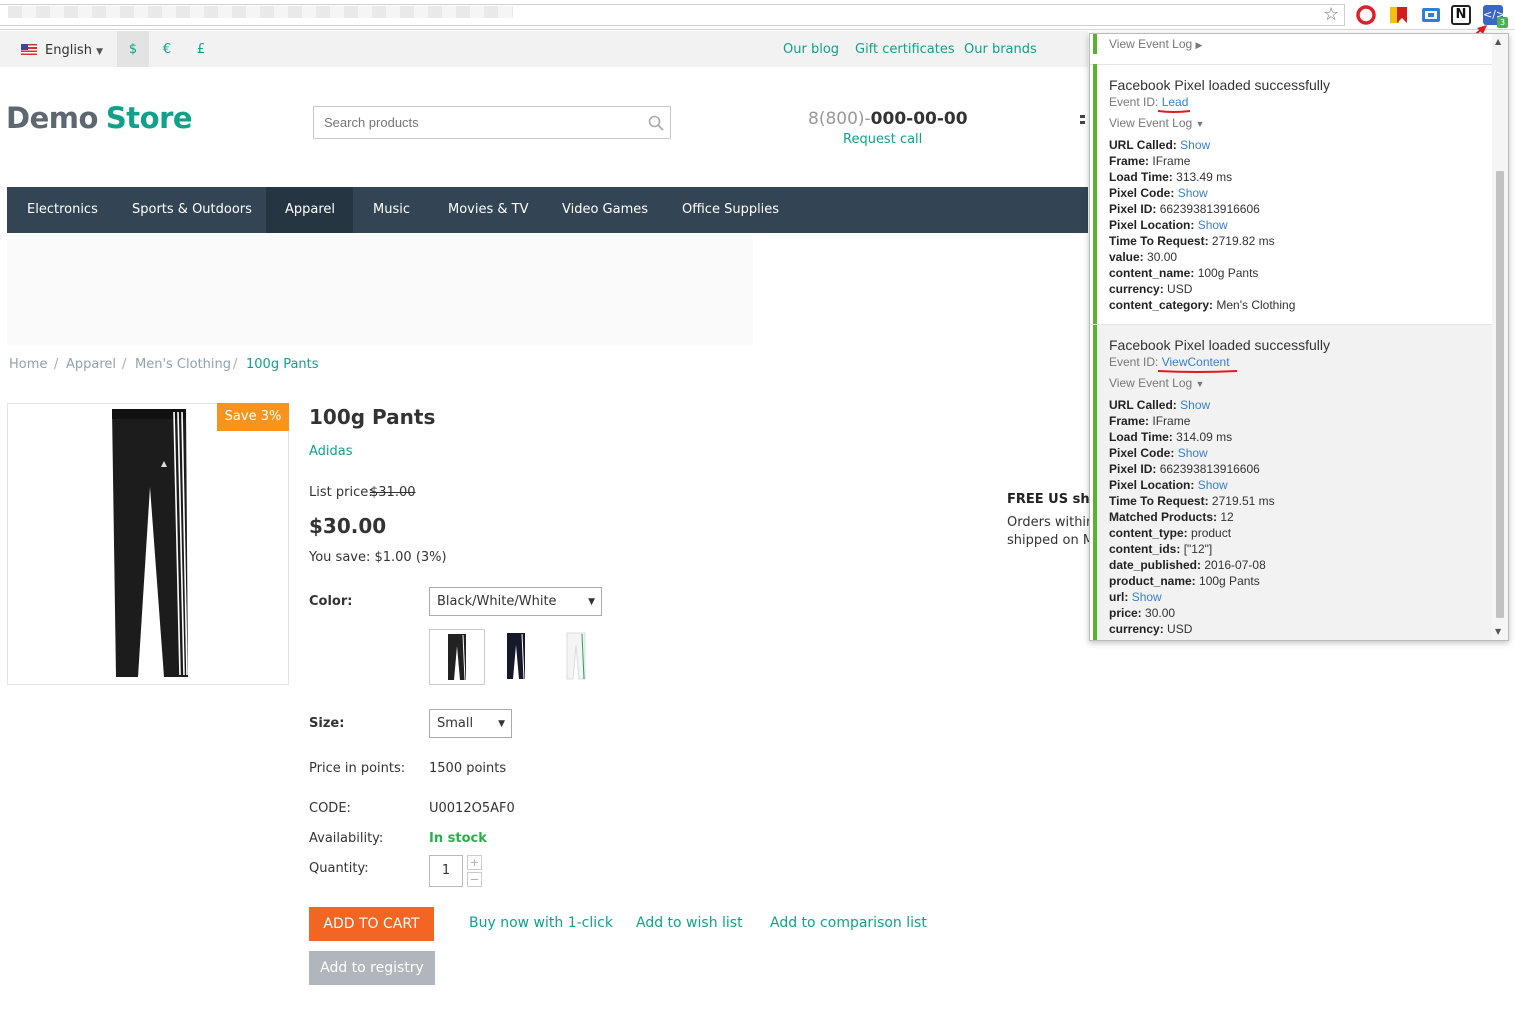 Image resolution: width=1515 pixels, height=1025 pixels. Describe the element at coordinates (183, 364) in the screenshot. I see `breadcrumb-mens-clothing: Men's Clothing` at that location.